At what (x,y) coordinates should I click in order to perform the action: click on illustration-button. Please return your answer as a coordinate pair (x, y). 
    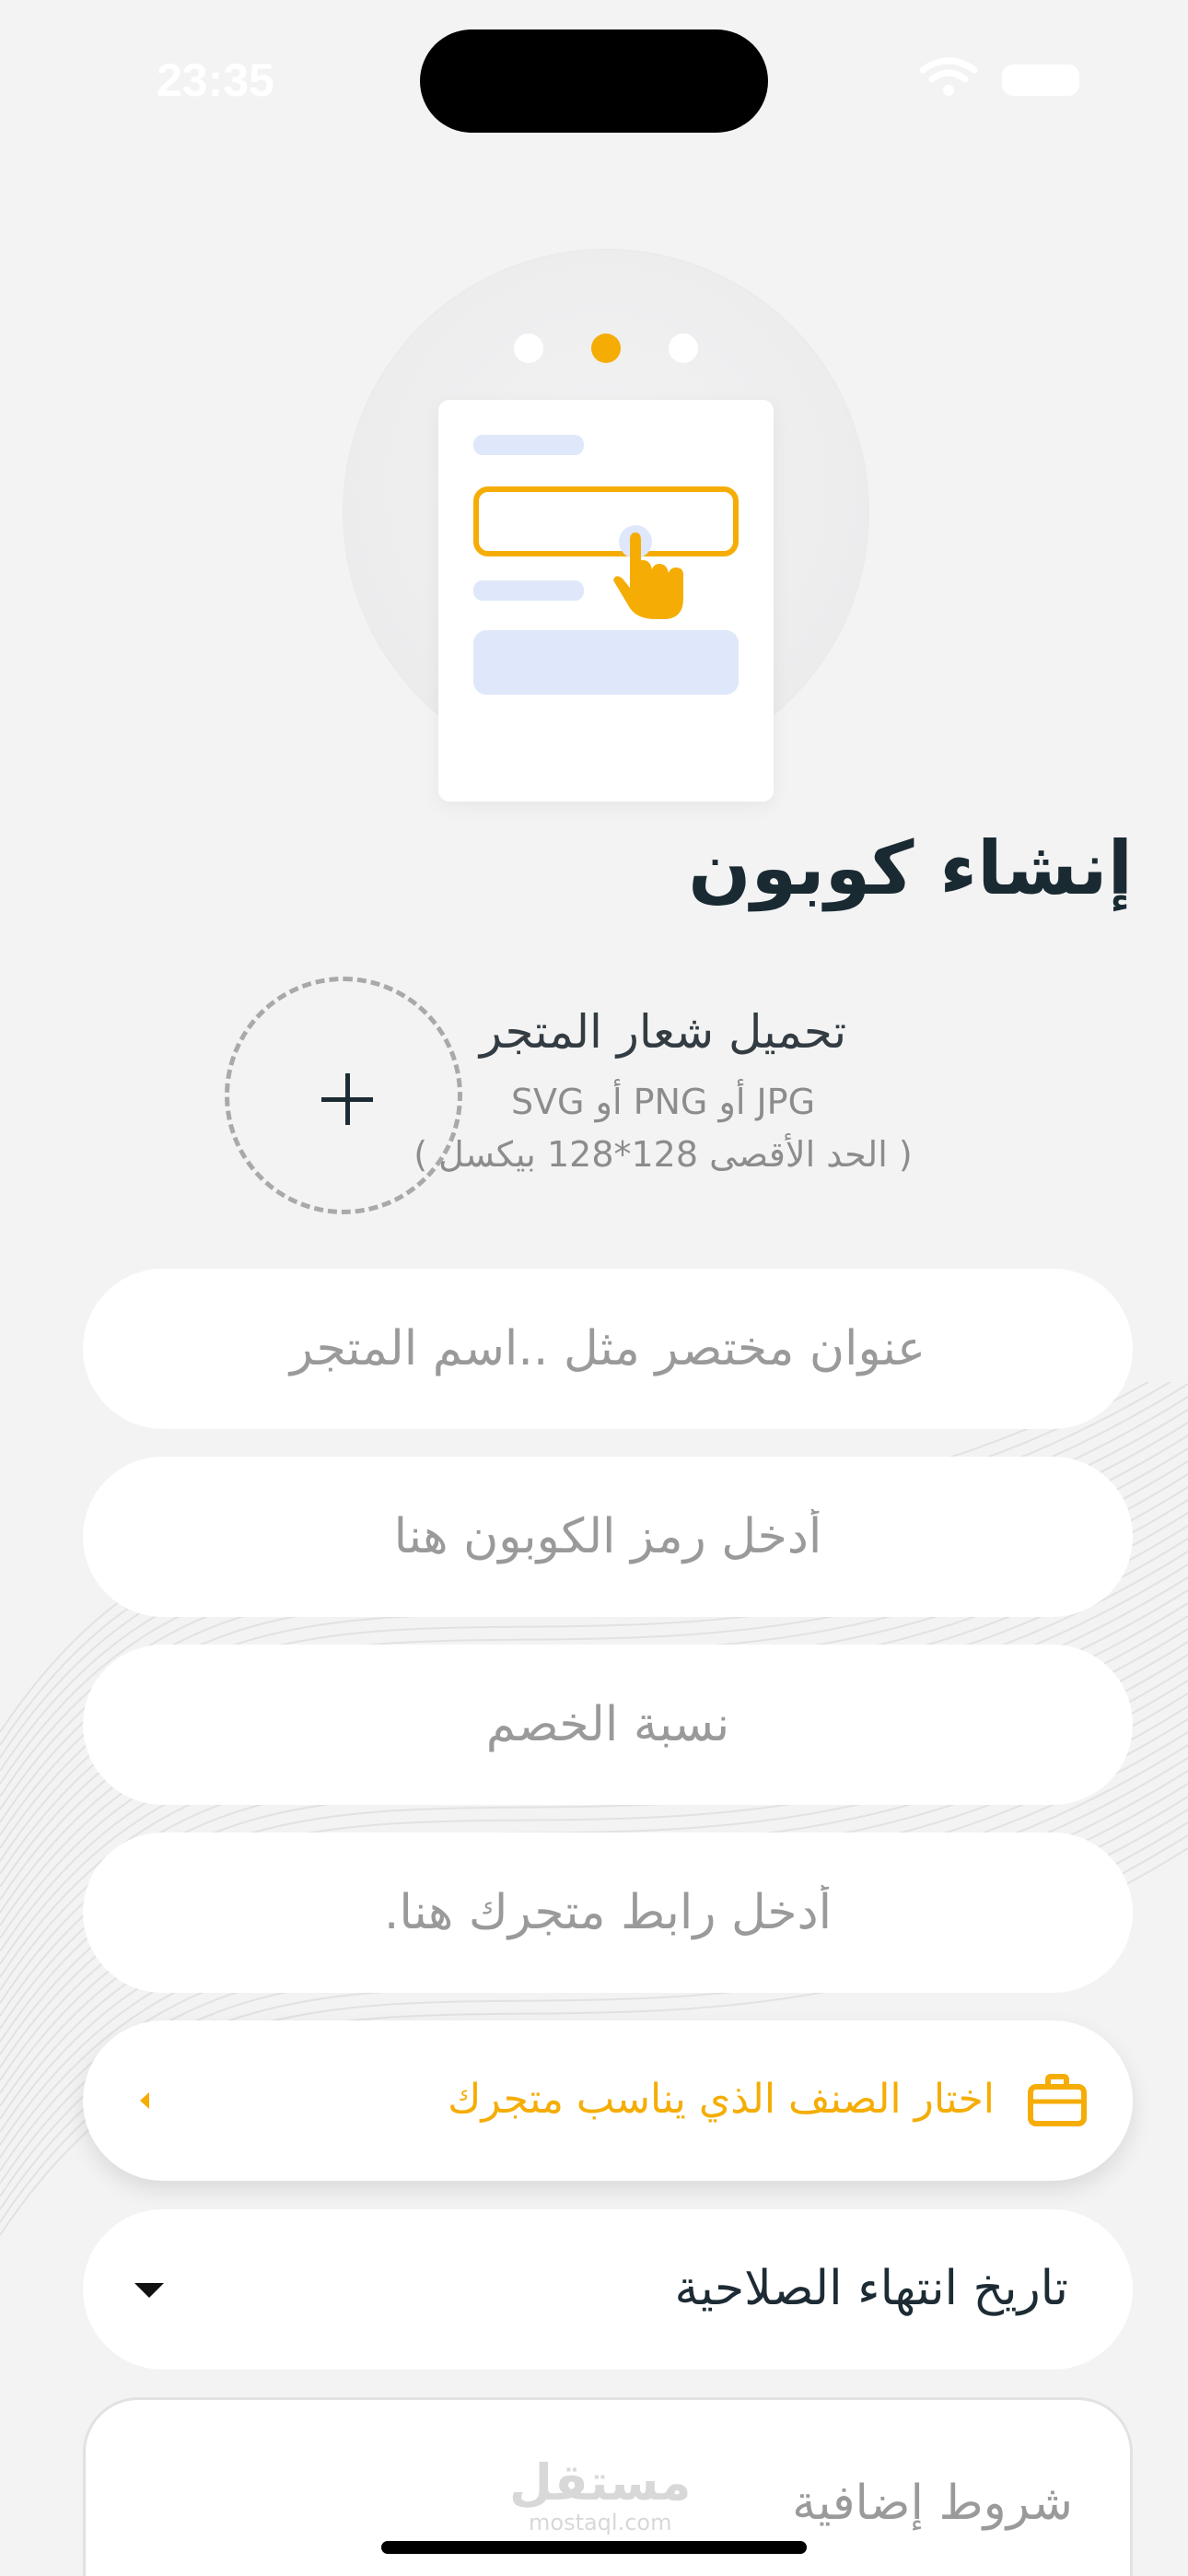
    Looking at the image, I should click on (606, 662).